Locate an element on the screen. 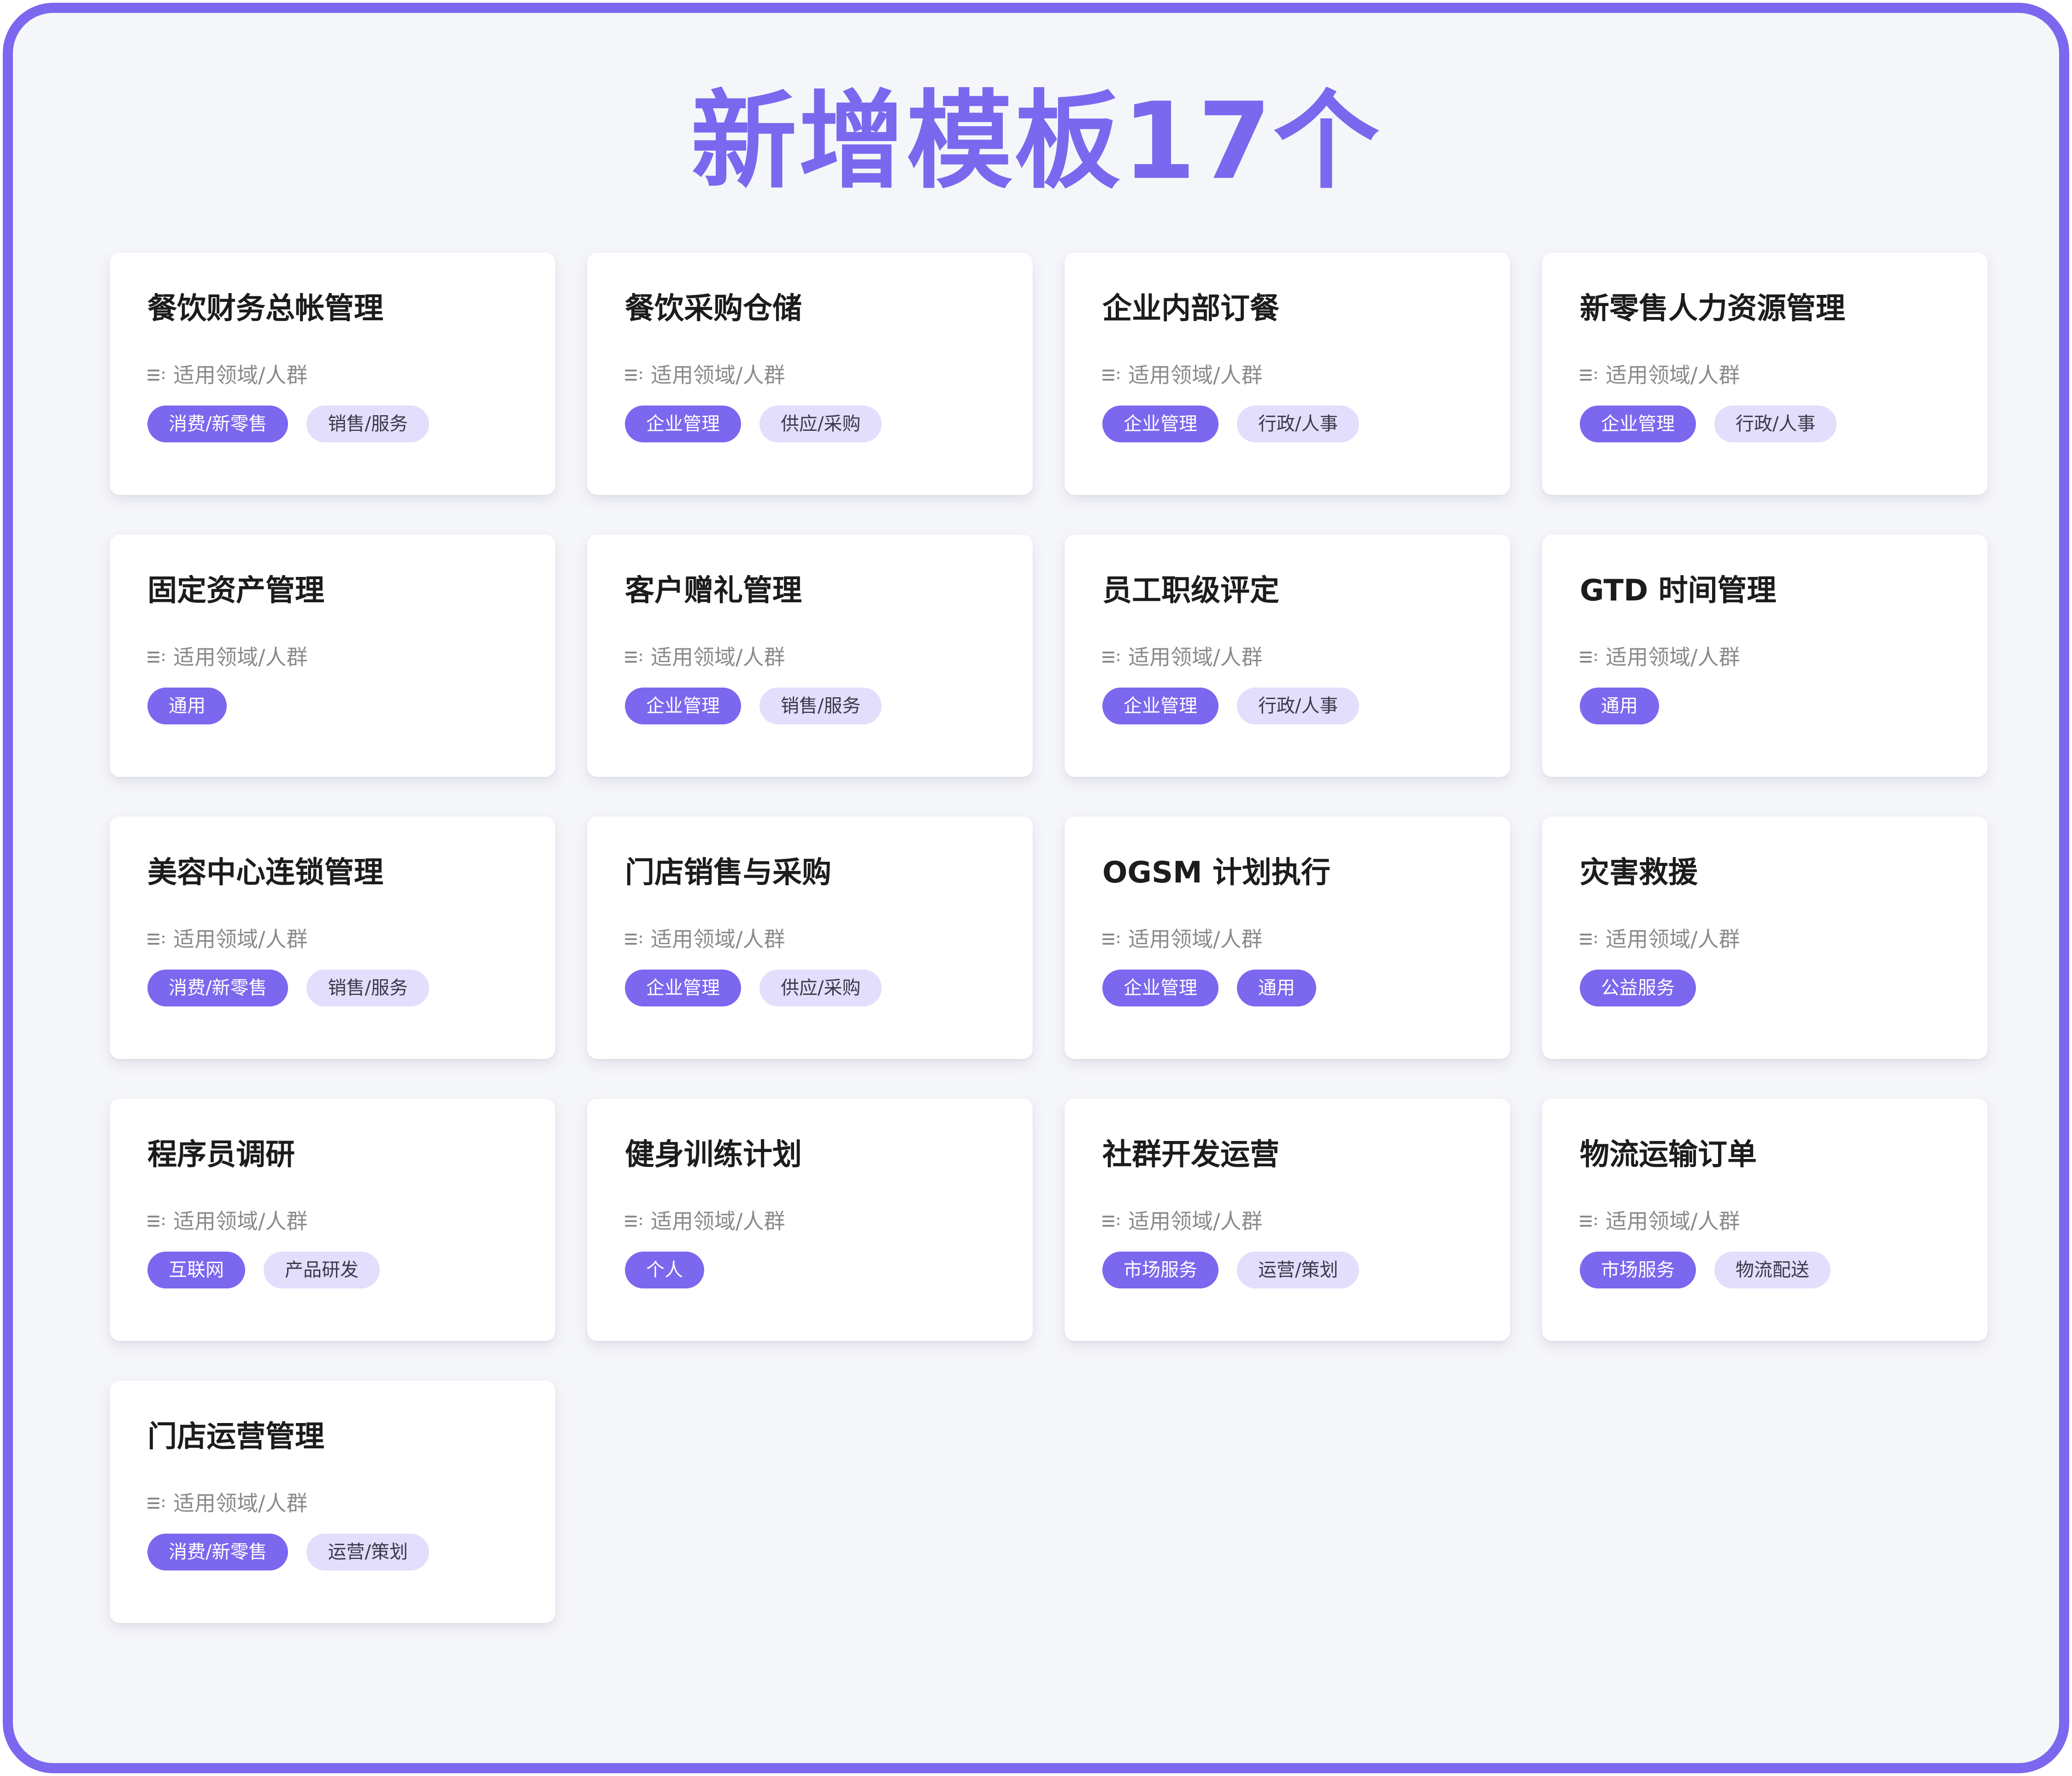 Image resolution: width=2072 pixels, height=1776 pixels. tag-badge: 物流配送 is located at coordinates (1772, 1270).